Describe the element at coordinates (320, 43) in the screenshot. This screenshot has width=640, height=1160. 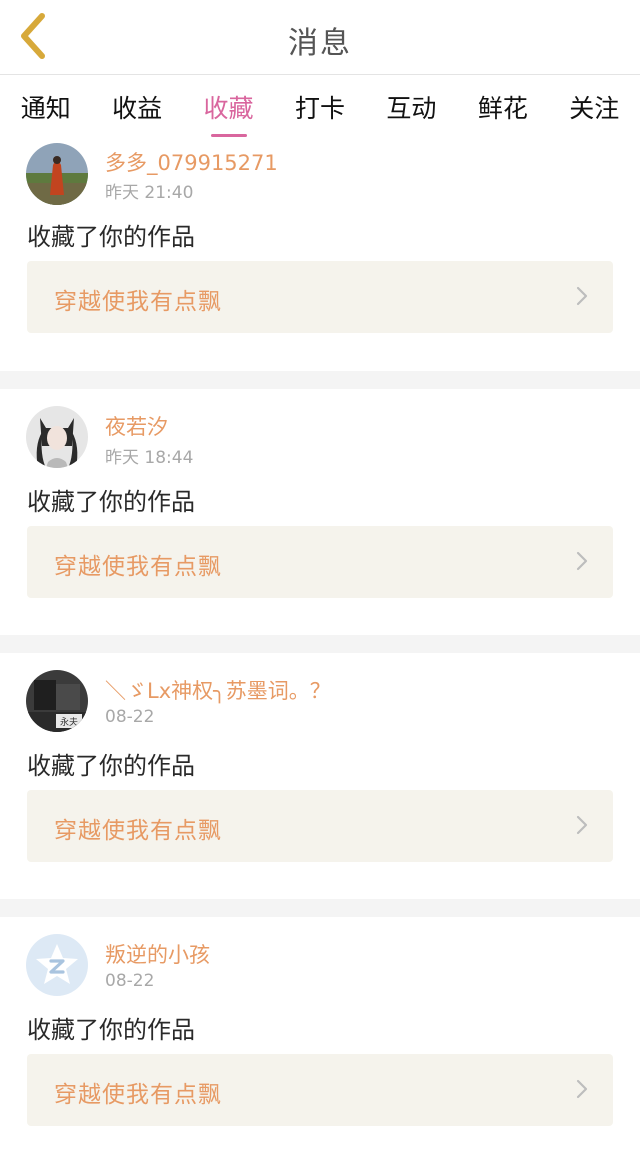
I see `page-title: 消息` at that location.